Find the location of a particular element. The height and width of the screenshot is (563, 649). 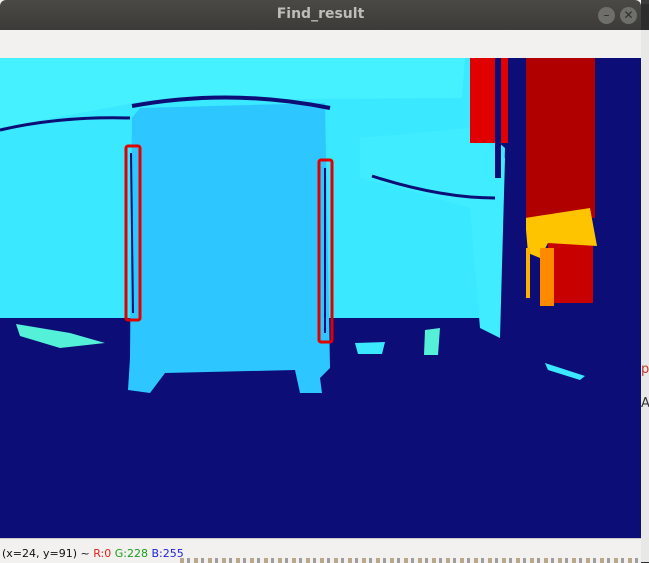

background-window-fragment: p is located at coordinates (645, 369).